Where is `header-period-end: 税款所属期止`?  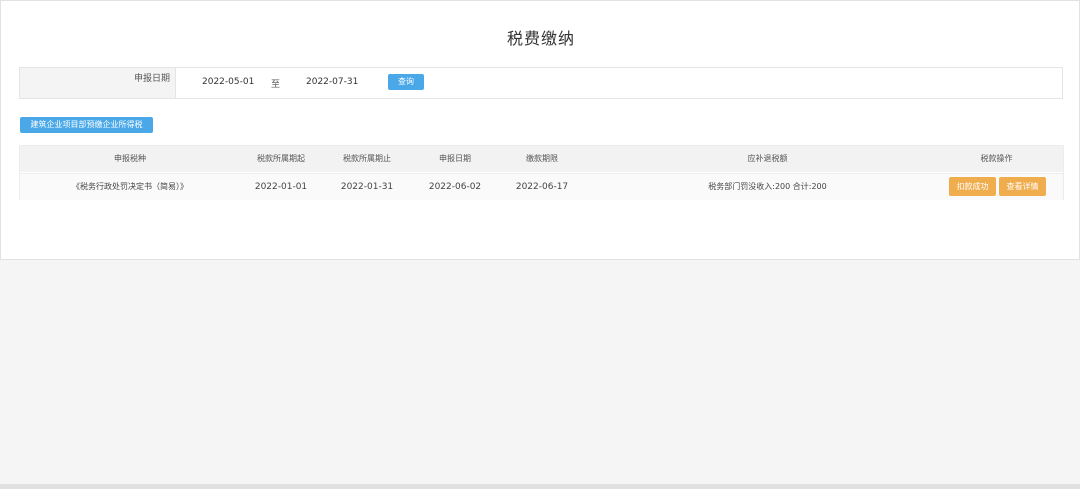
header-period-end: 税款所属期止 is located at coordinates (367, 158).